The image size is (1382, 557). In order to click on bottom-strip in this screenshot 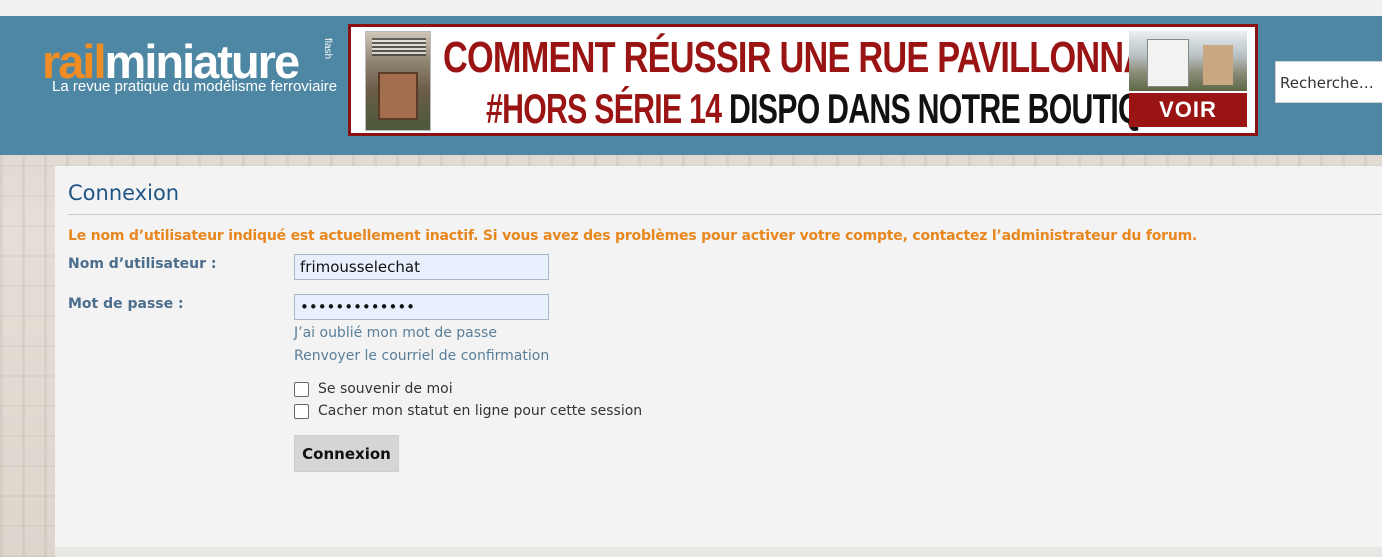, I will do `click(718, 552)`.